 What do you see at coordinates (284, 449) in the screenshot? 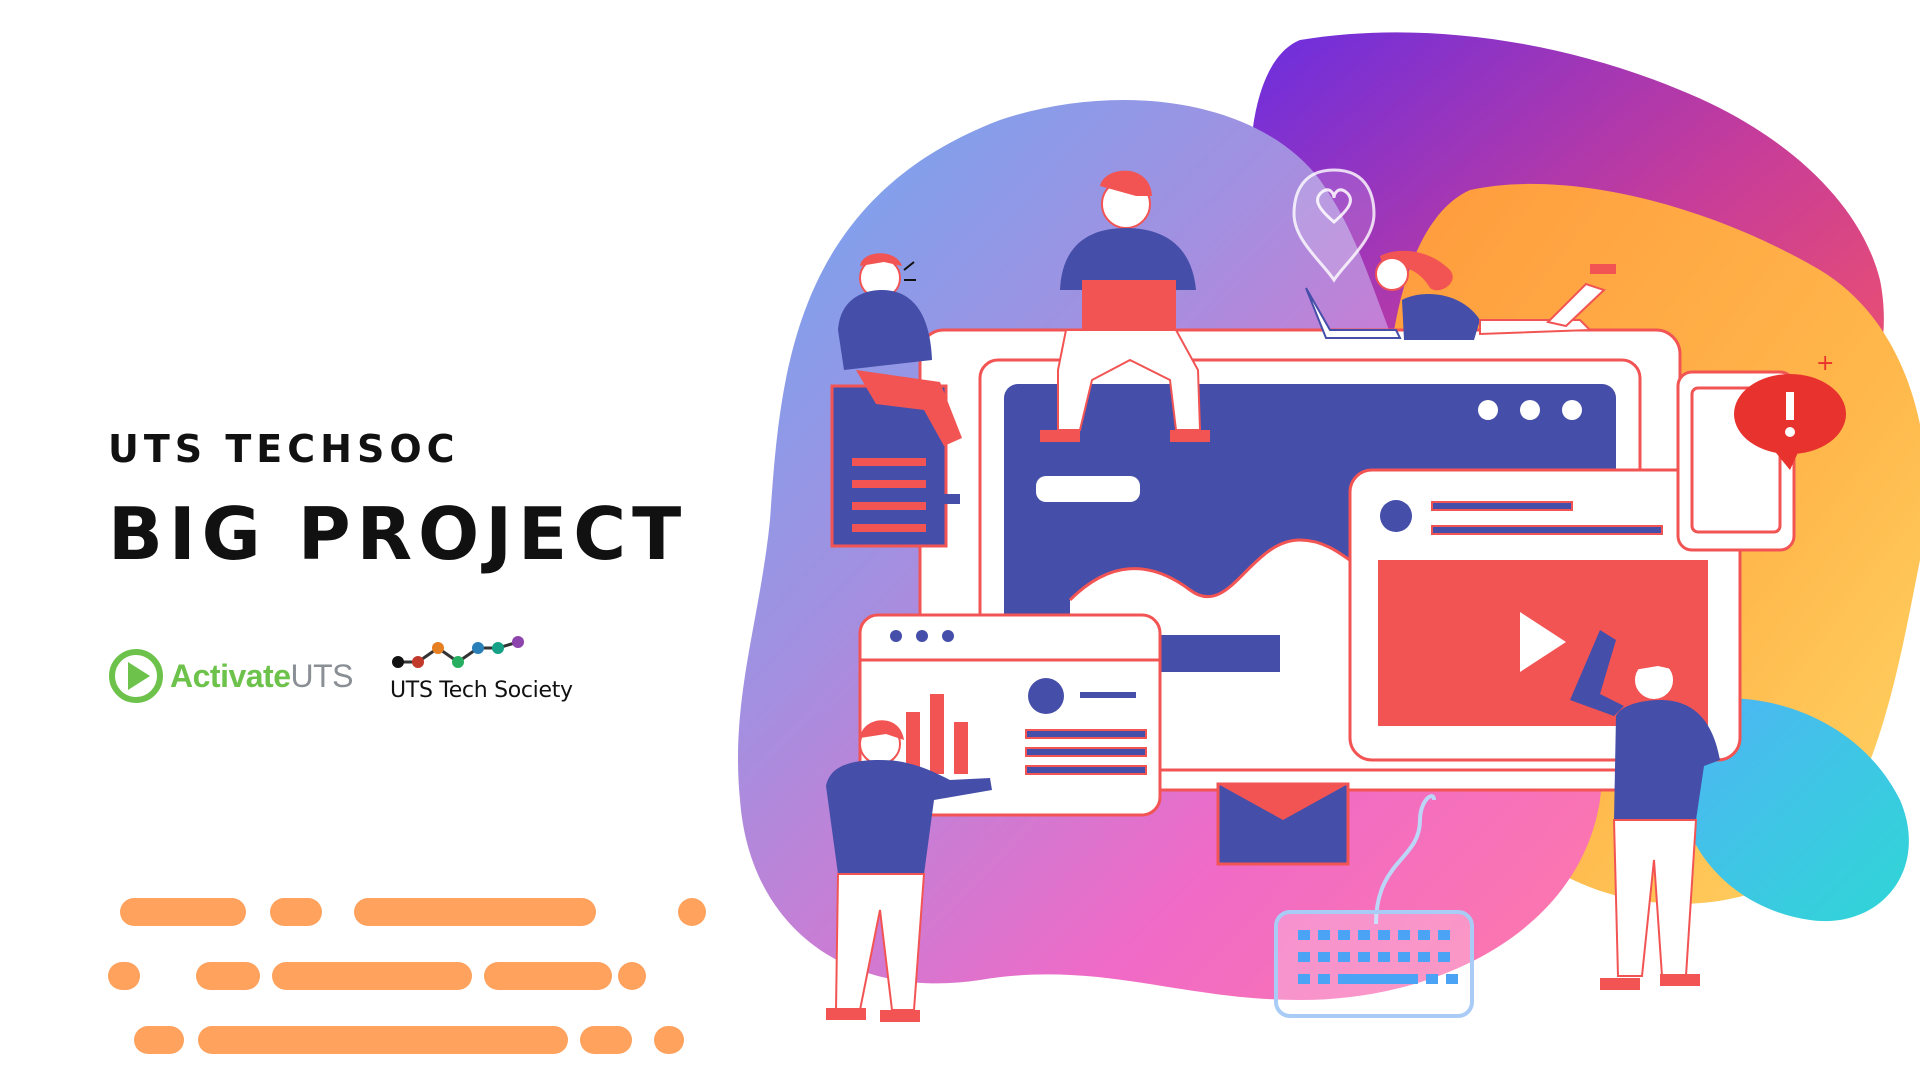
I see `slide-kicker: UTS TECHSOC` at bounding box center [284, 449].